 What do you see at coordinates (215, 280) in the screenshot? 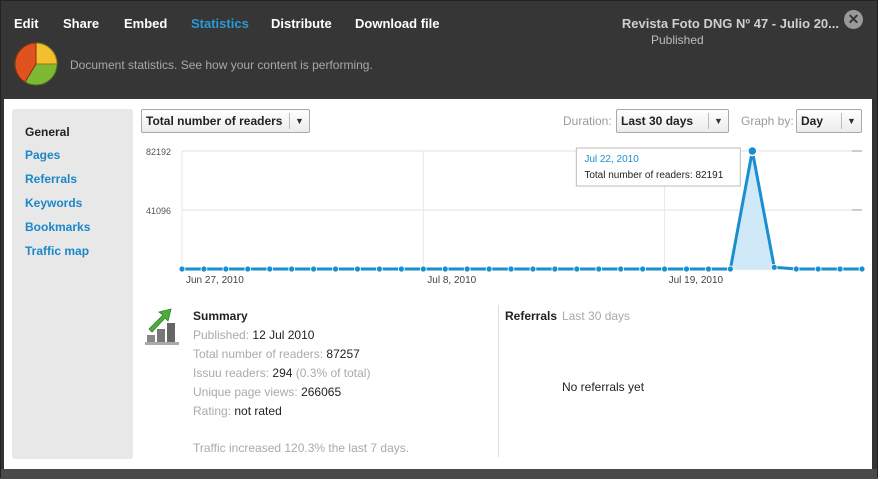
I see `x-tick-label: Jun 27, 2010` at bounding box center [215, 280].